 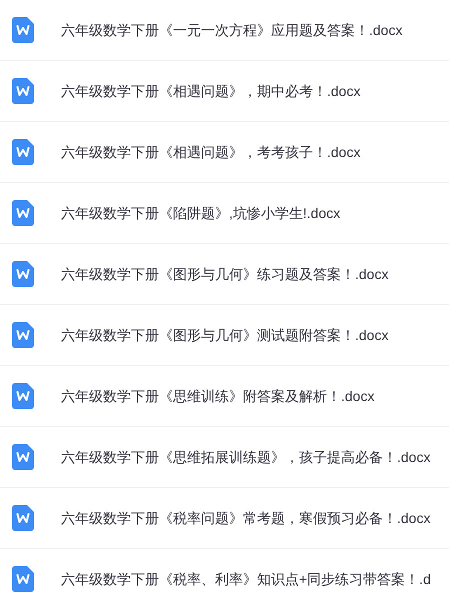 I want to click on file-name: 六年级数学下册《图形与几何》练习题及答案！.docx, so click(x=224, y=274).